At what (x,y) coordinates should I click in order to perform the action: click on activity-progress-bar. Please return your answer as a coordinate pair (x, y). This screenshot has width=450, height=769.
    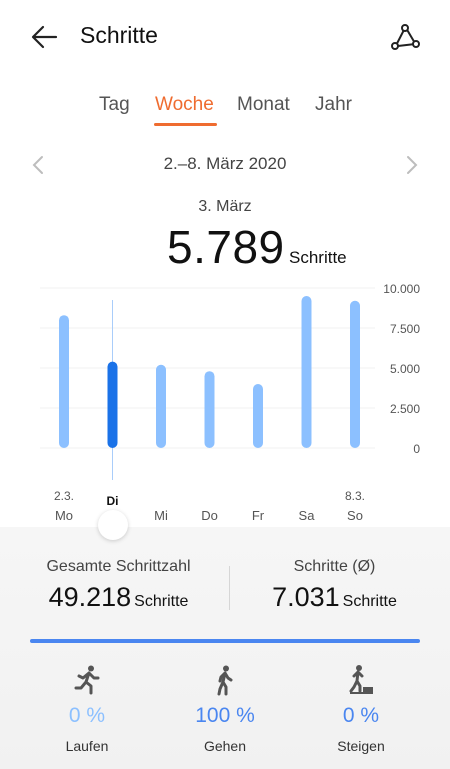
    Looking at the image, I should click on (225, 641).